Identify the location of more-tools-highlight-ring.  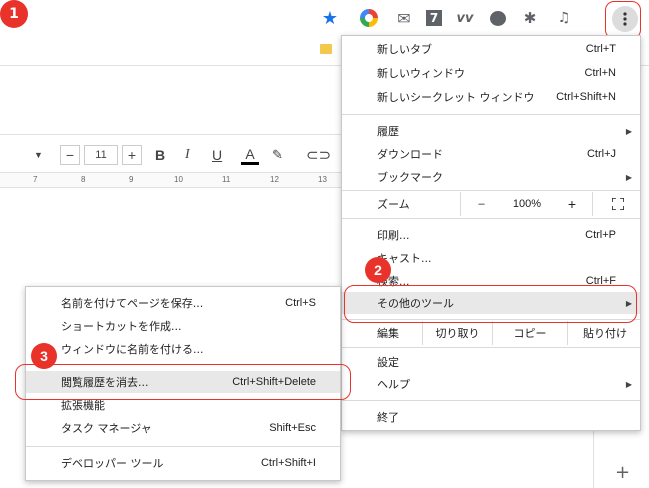
(490, 304).